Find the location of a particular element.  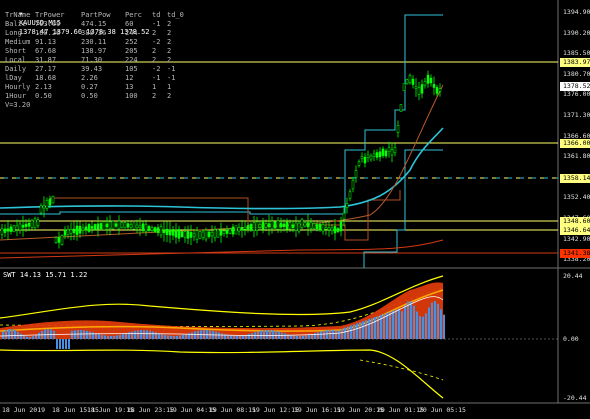

table-row-cell: 160.26 is located at coordinates (48, 33).